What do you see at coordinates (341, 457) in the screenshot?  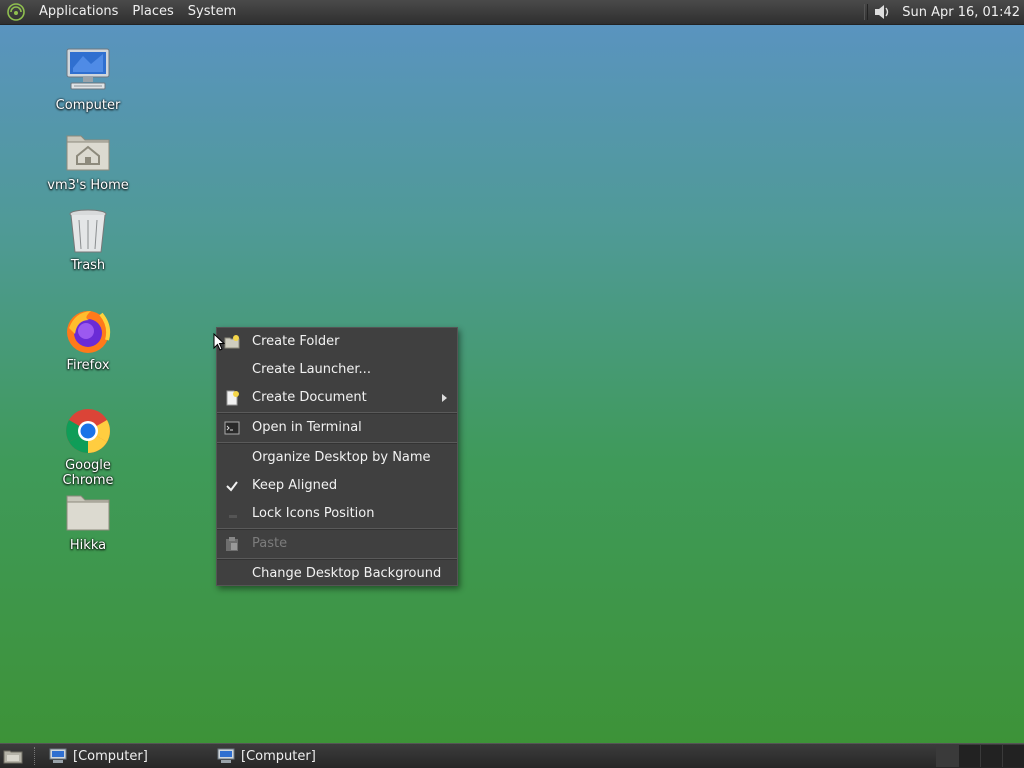 I see `menu-item-label: Organize Desktop by Name` at bounding box center [341, 457].